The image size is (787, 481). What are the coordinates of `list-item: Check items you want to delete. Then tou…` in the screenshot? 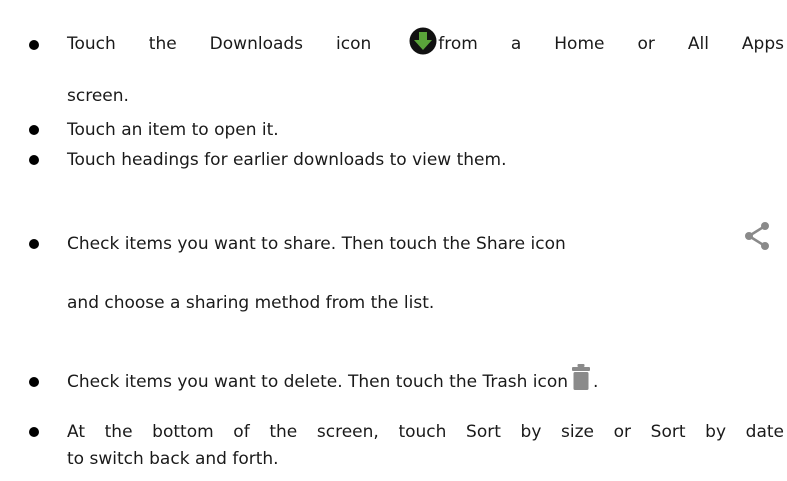 It's located at (333, 379).